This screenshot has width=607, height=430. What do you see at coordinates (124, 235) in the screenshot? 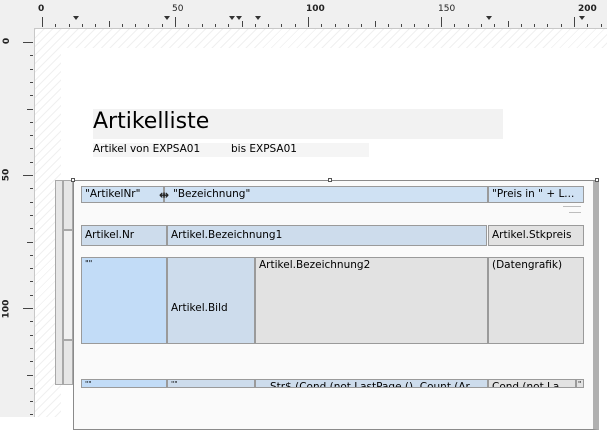
I see `cell-artikel-nr: Artikel.Nr` at bounding box center [124, 235].